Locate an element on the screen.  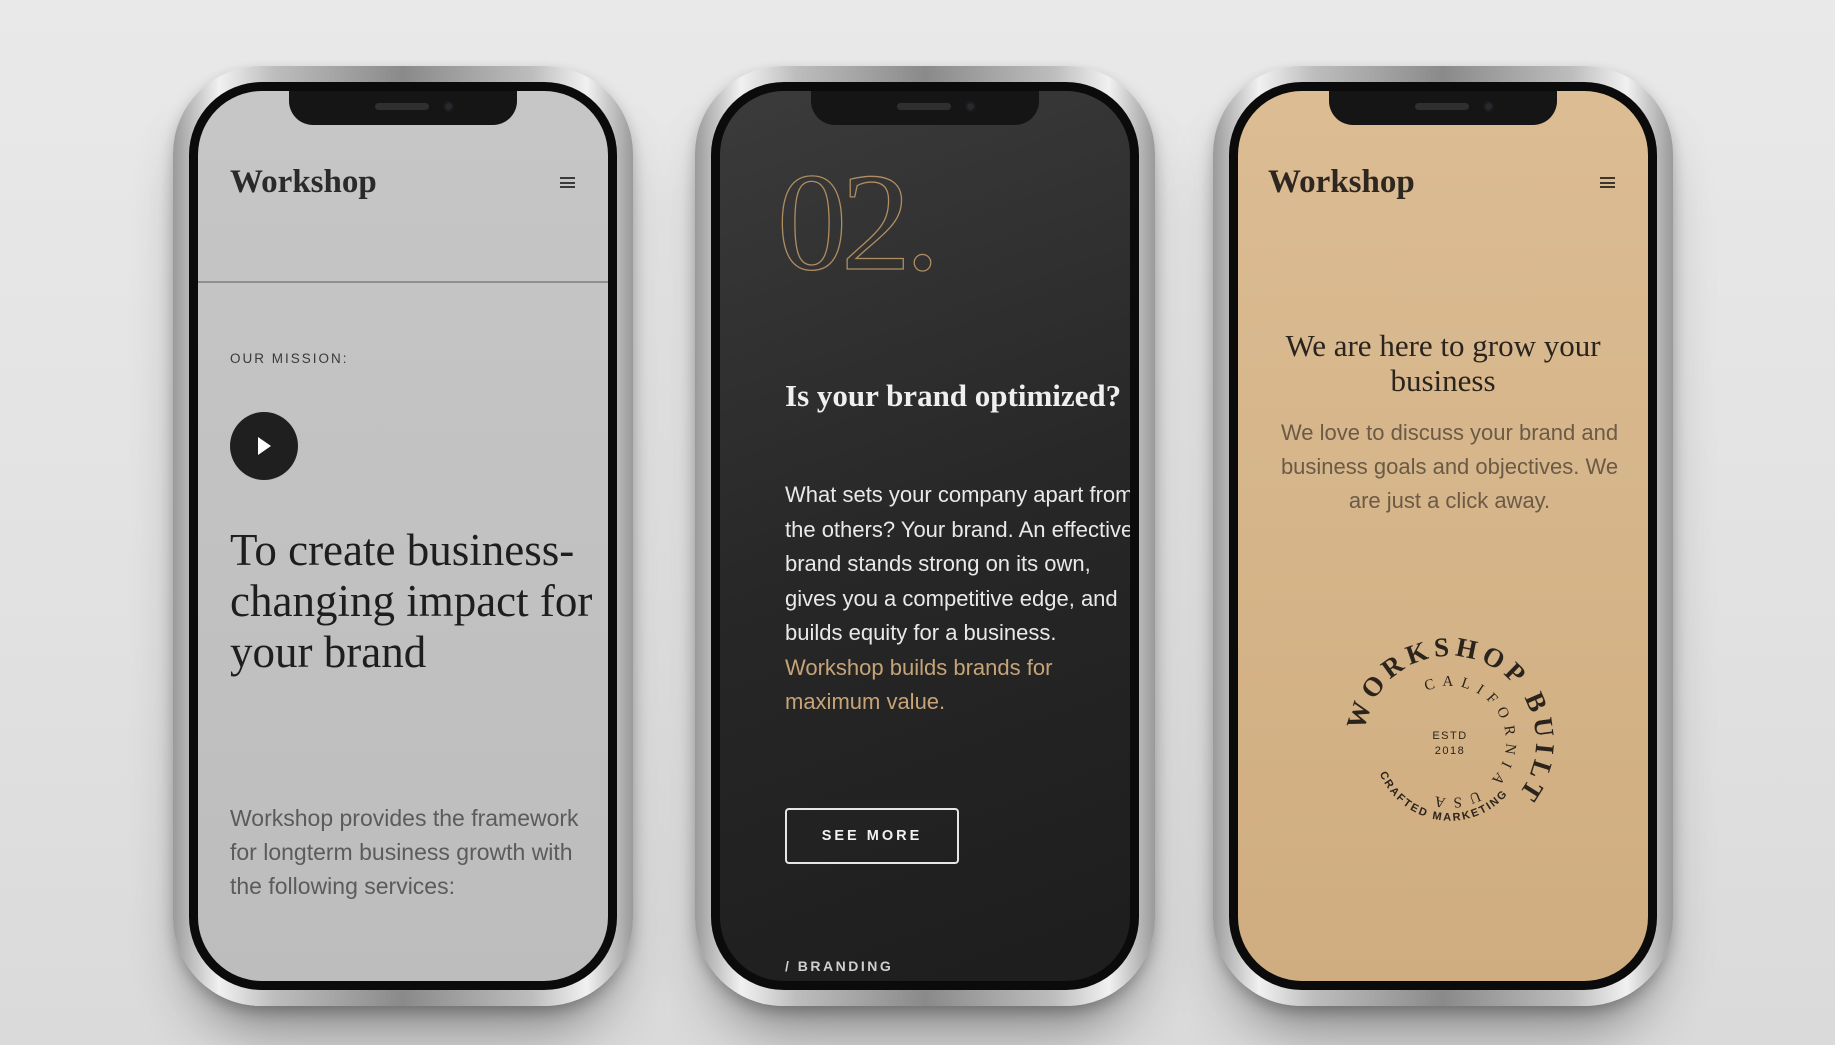
play-icon is located at coordinates (264, 446).